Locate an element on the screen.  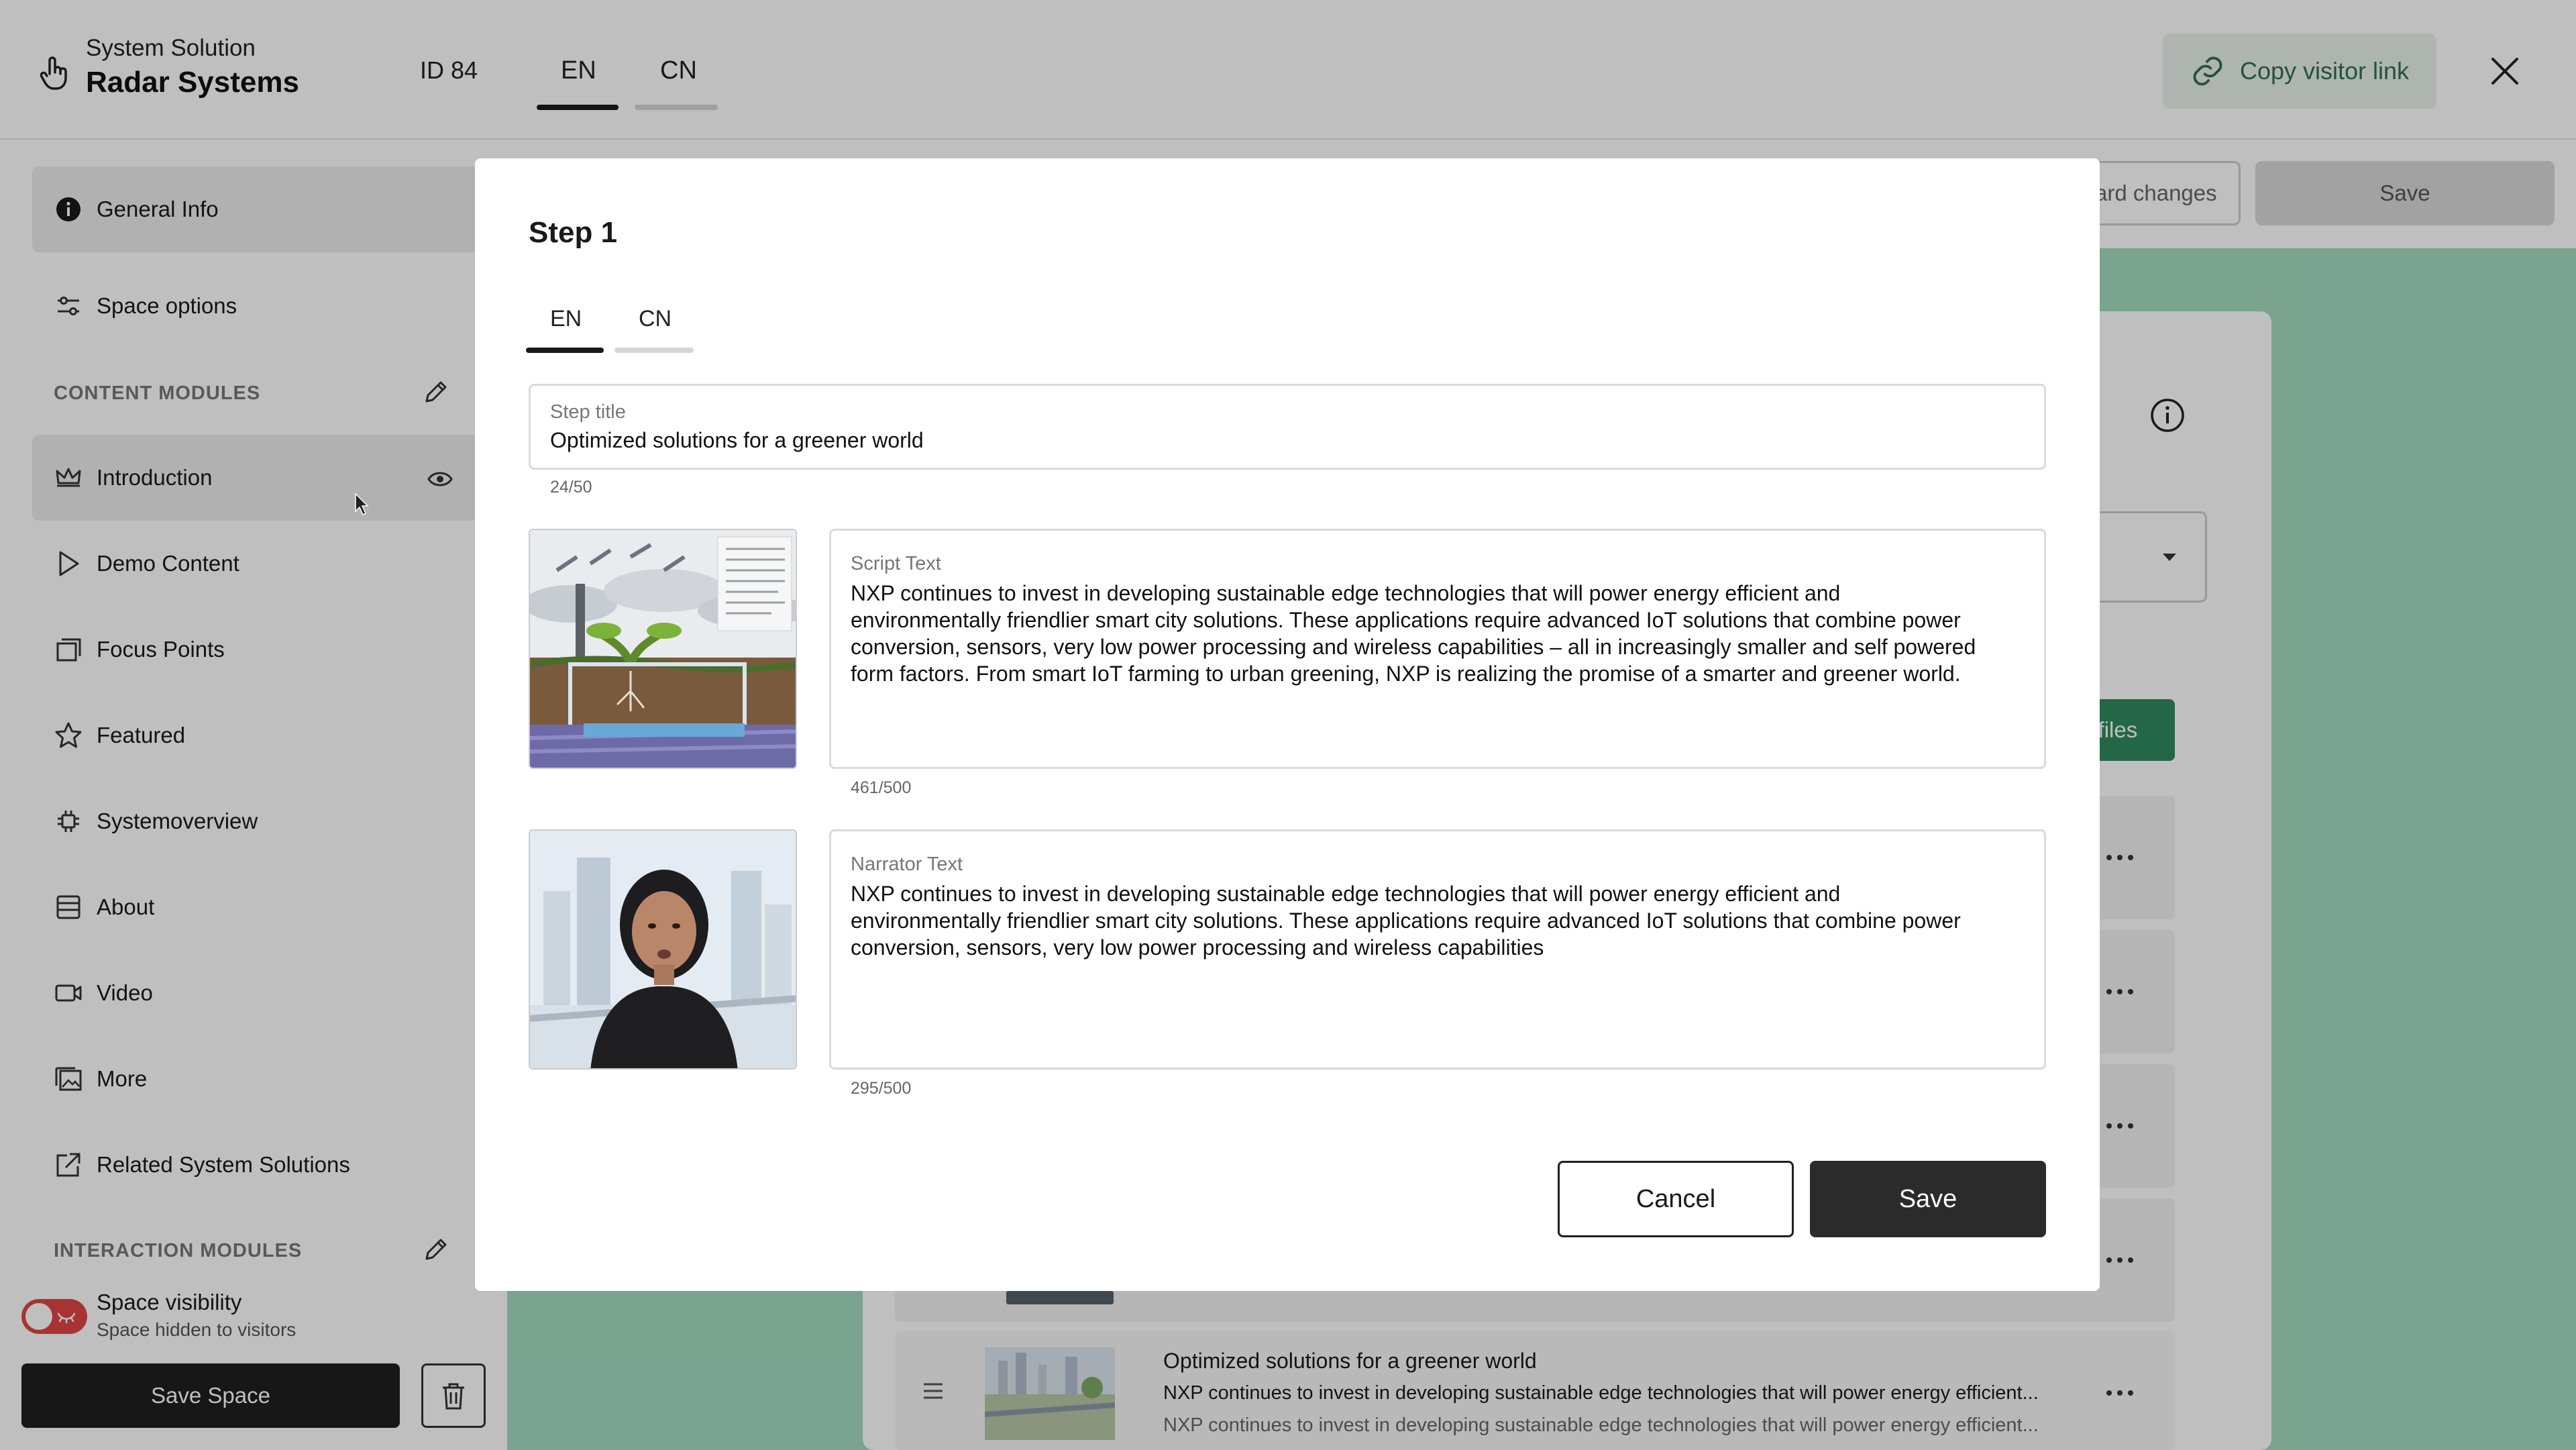
modal-title: Step 1 is located at coordinates (573, 233).